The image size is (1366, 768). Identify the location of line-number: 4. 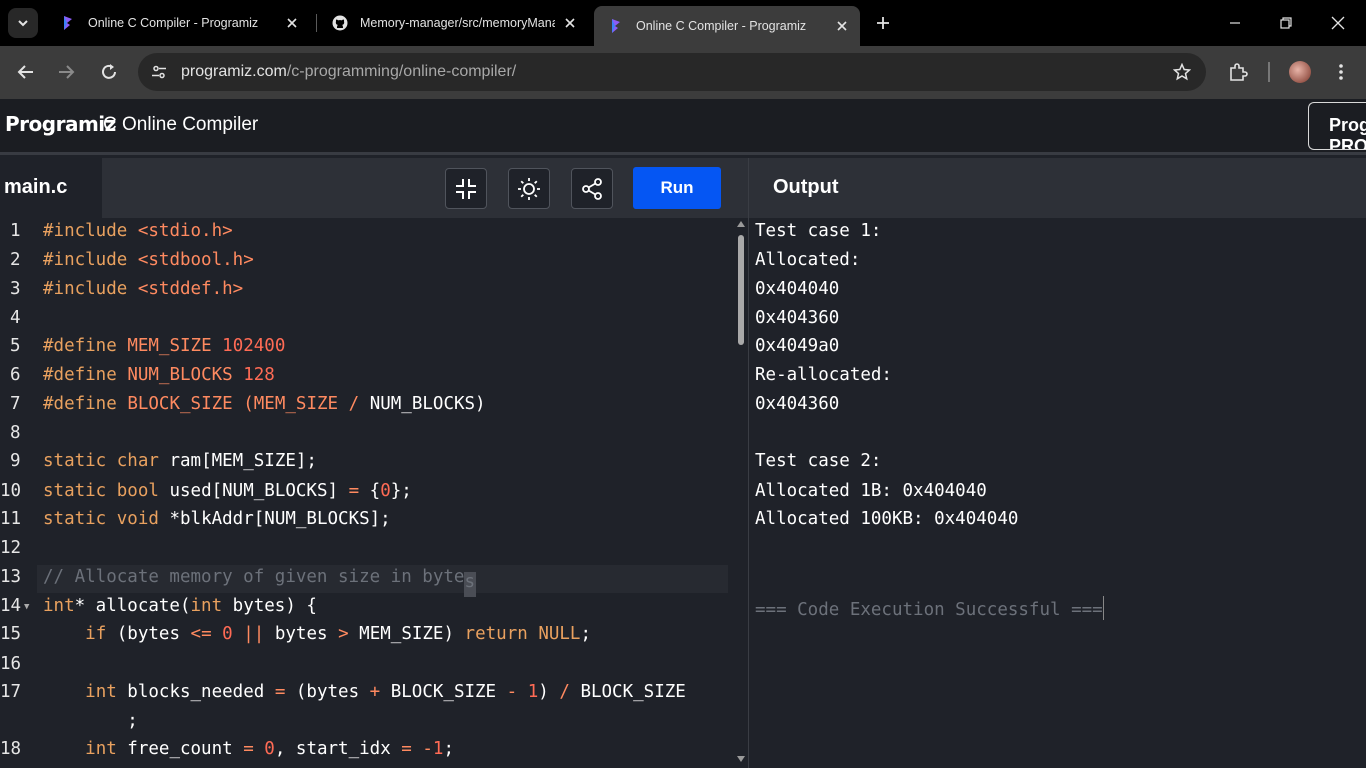
(15, 318).